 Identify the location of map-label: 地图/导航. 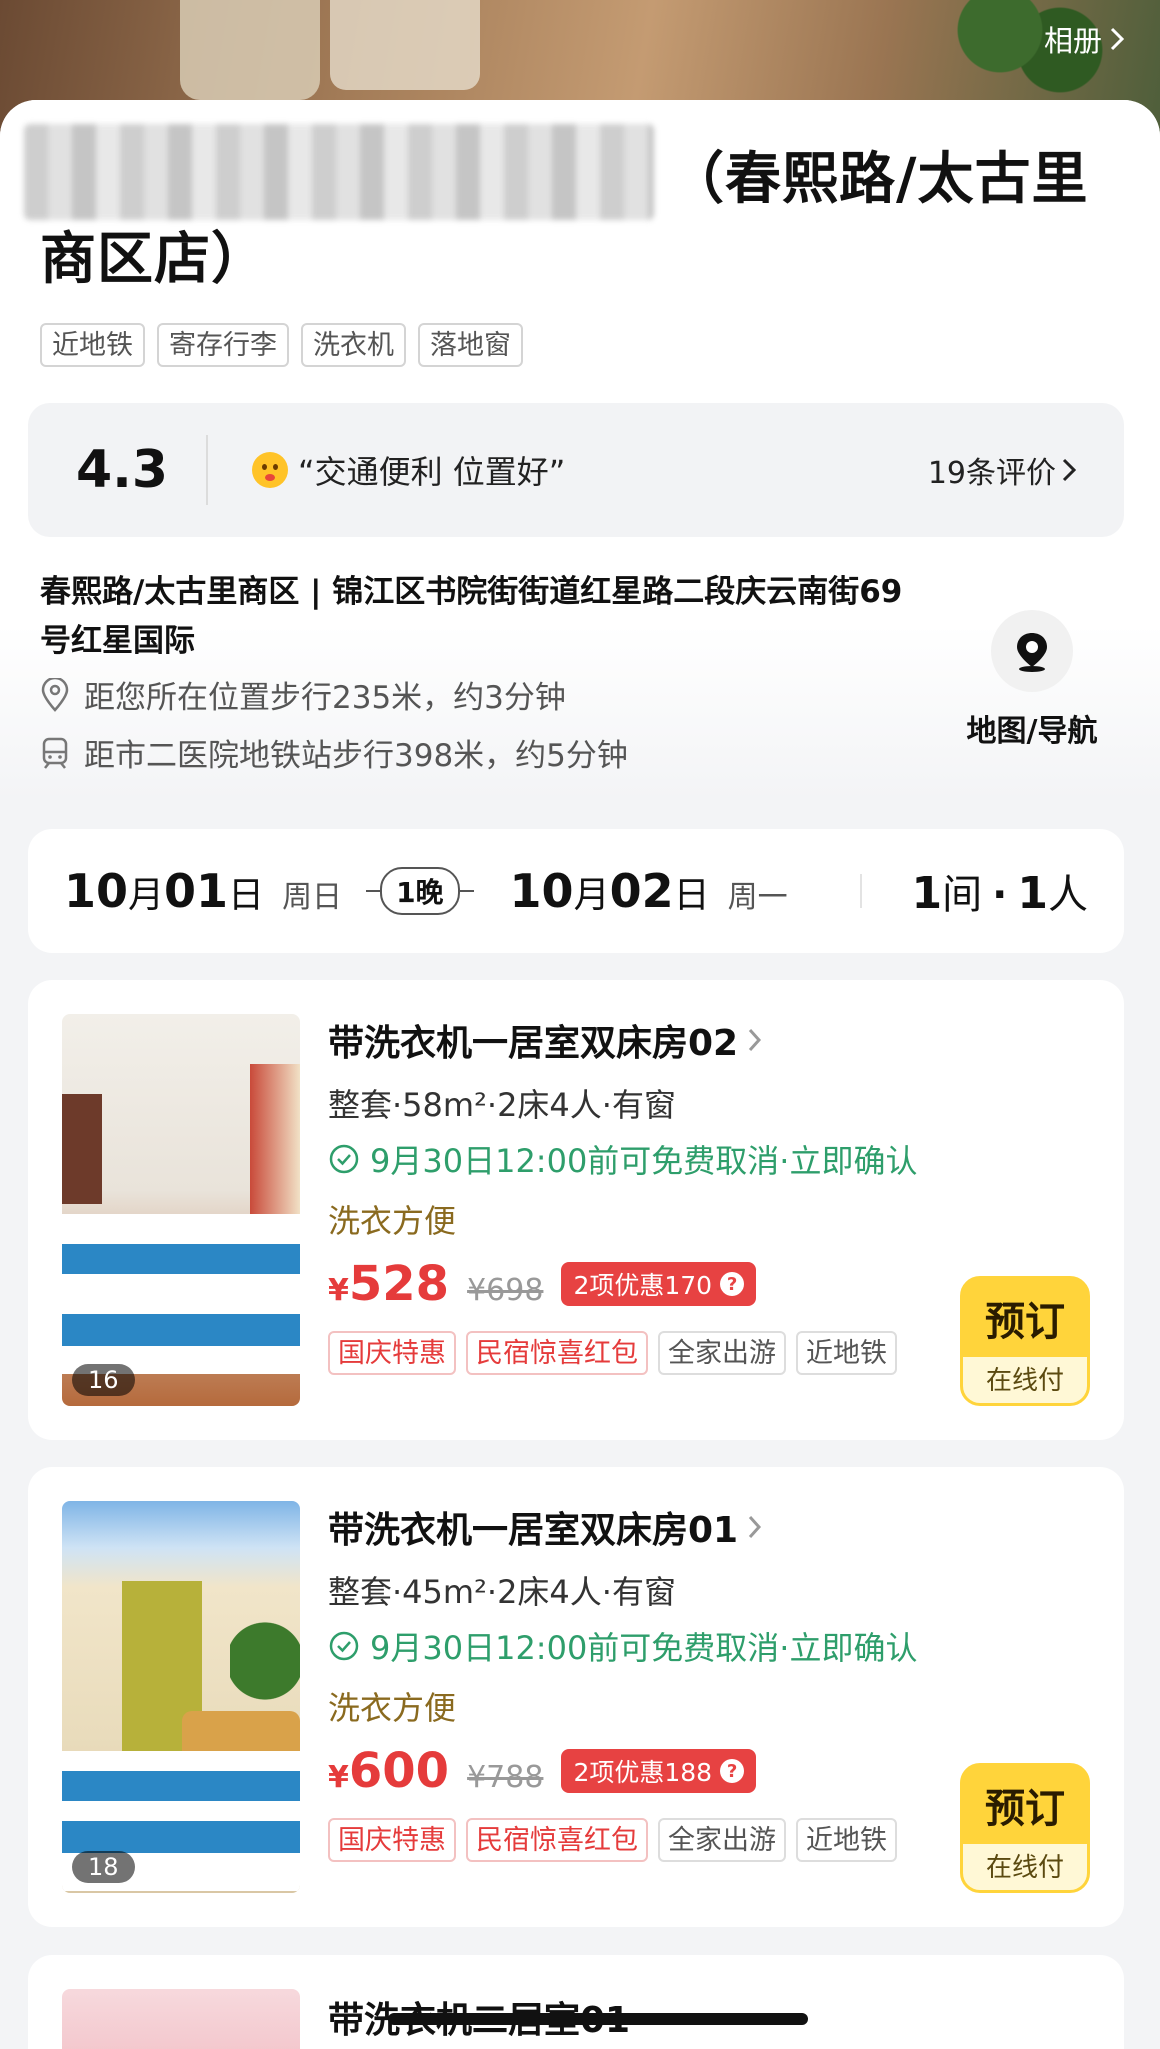
(1032, 731).